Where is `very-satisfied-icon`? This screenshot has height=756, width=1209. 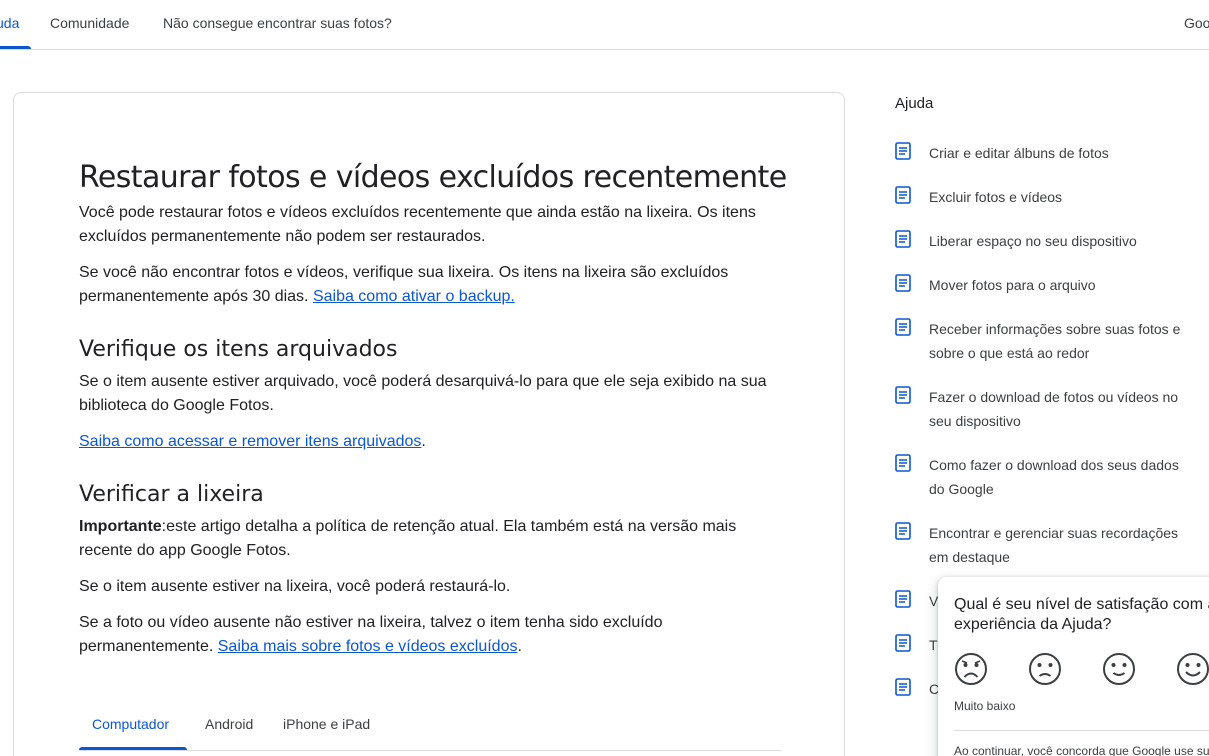
very-satisfied-icon is located at coordinates (1192, 669).